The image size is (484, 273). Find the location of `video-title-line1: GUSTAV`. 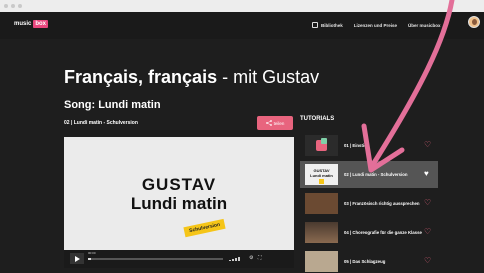

video-title-line1: GUSTAV is located at coordinates (179, 184).